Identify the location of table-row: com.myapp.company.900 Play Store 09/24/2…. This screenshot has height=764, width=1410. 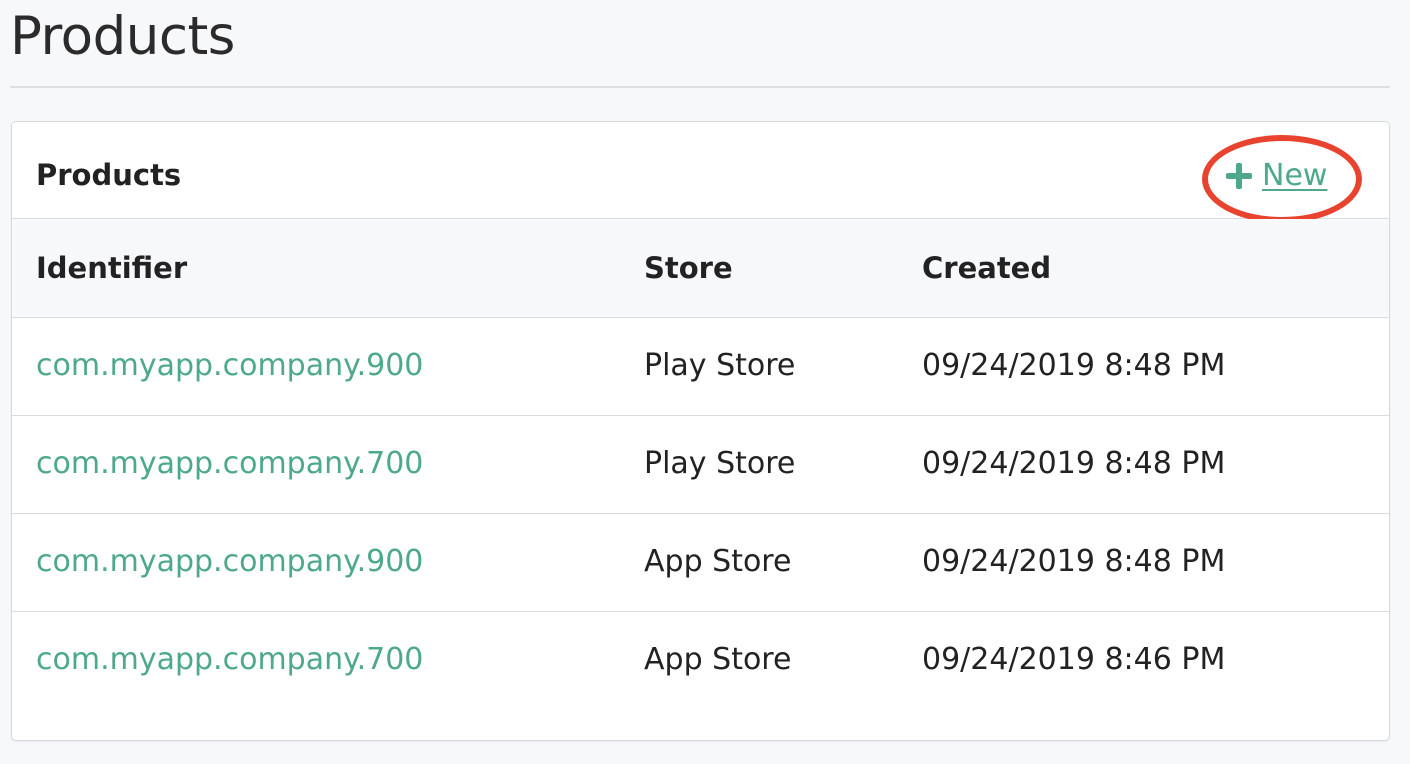
(700, 367).